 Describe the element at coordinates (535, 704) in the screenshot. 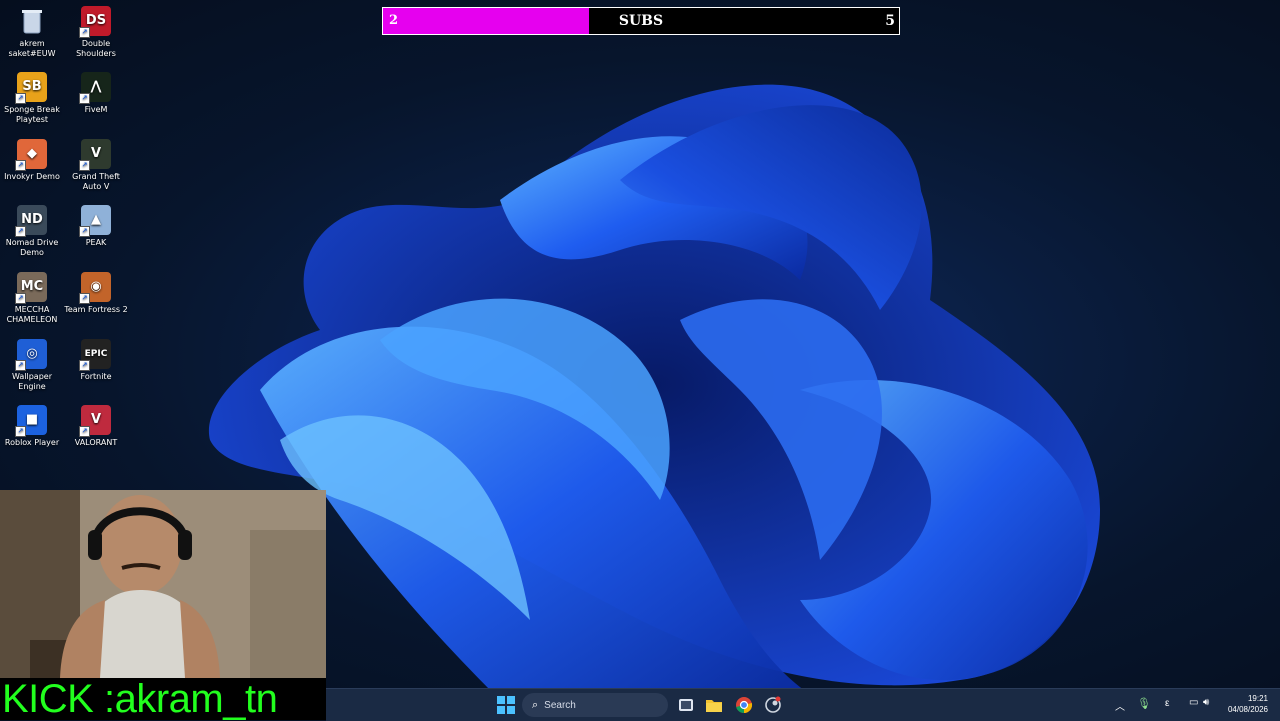

I see `search-icon: ⌕` at that location.